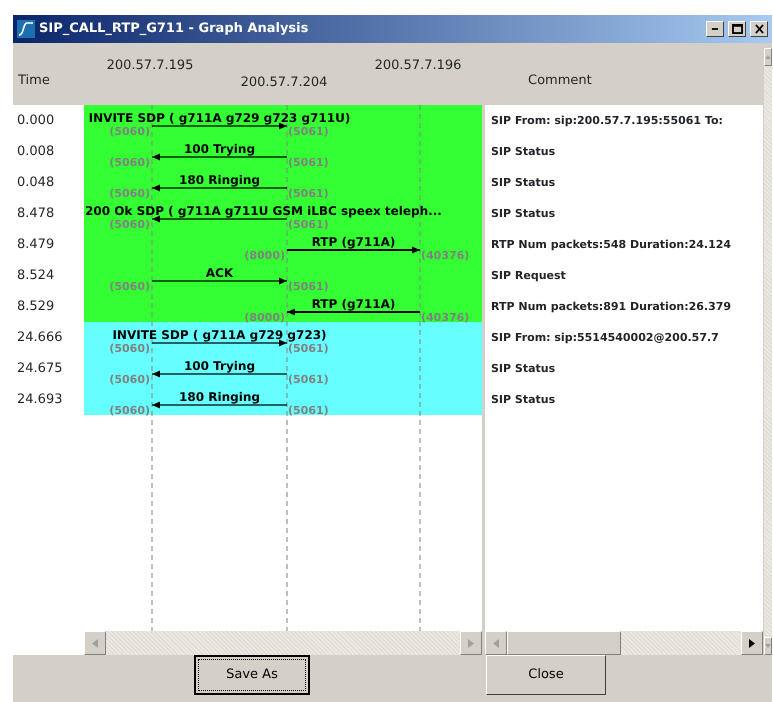 This screenshot has height=702, width=773. What do you see at coordinates (40, 338) in the screenshot?
I see `time-cell-text: 24.666` at bounding box center [40, 338].